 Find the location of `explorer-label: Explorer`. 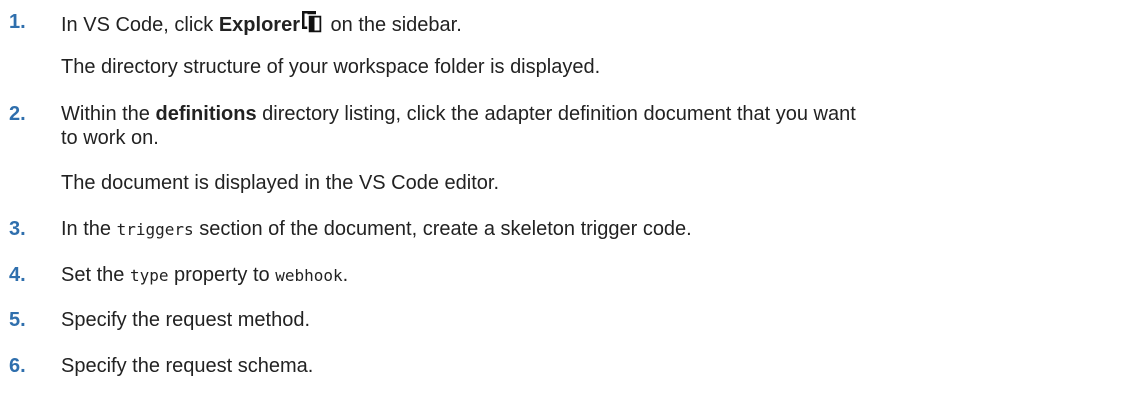

explorer-label: Explorer is located at coordinates (259, 25).